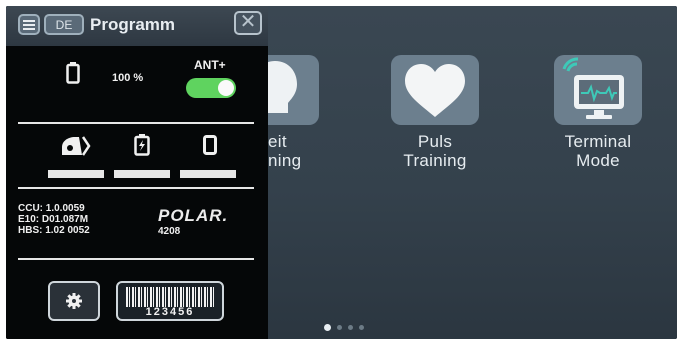 This screenshot has width=685, height=345. What do you see at coordinates (211, 88) in the screenshot?
I see `ant-toggle` at bounding box center [211, 88].